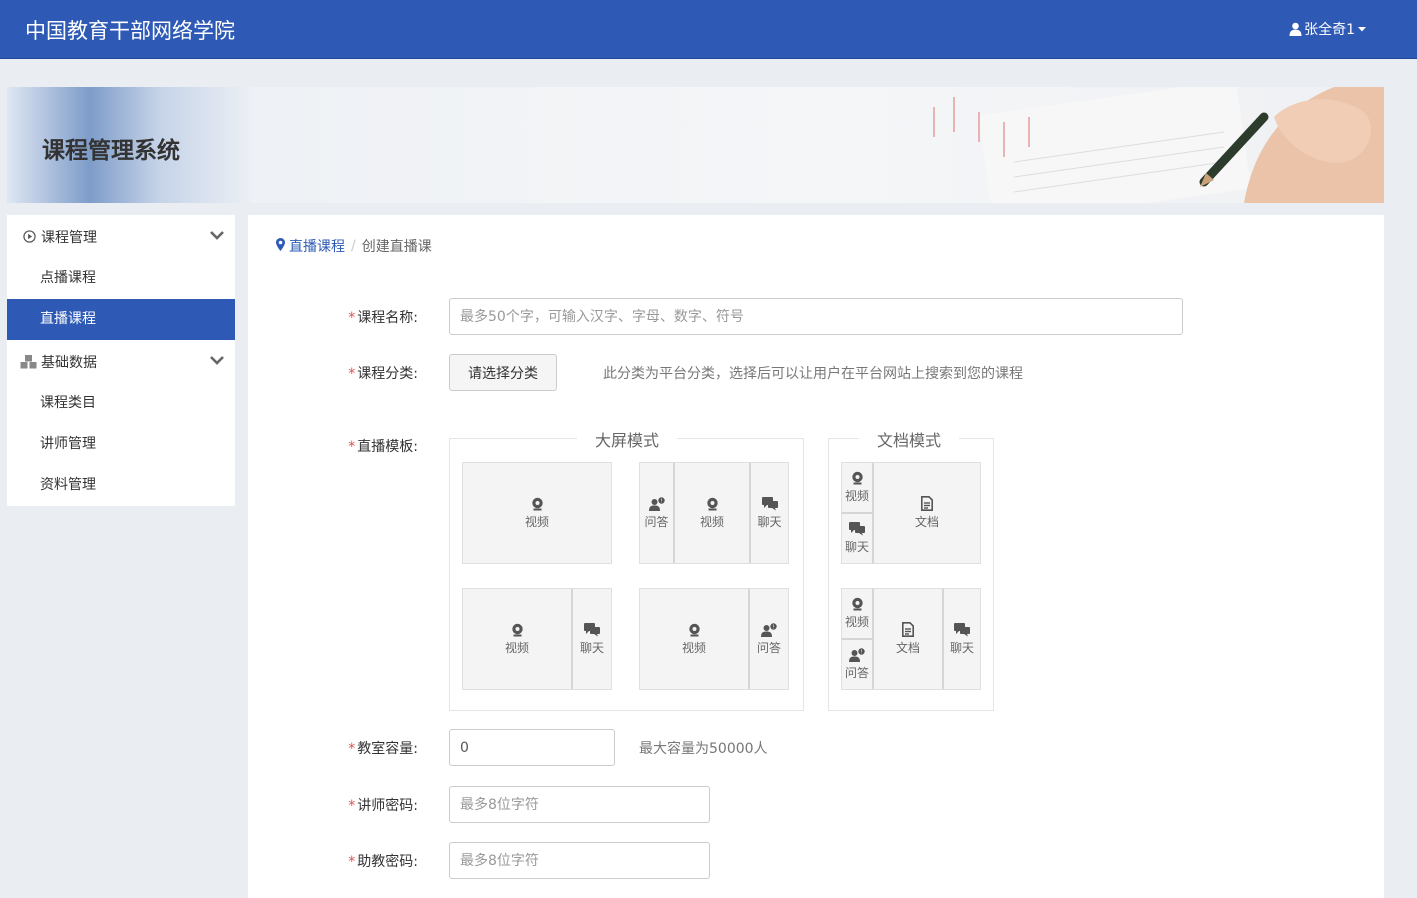 The width and height of the screenshot is (1417, 898). Describe the element at coordinates (627, 439) in the screenshot. I see `big-screen-legend: 大屏模式` at that location.